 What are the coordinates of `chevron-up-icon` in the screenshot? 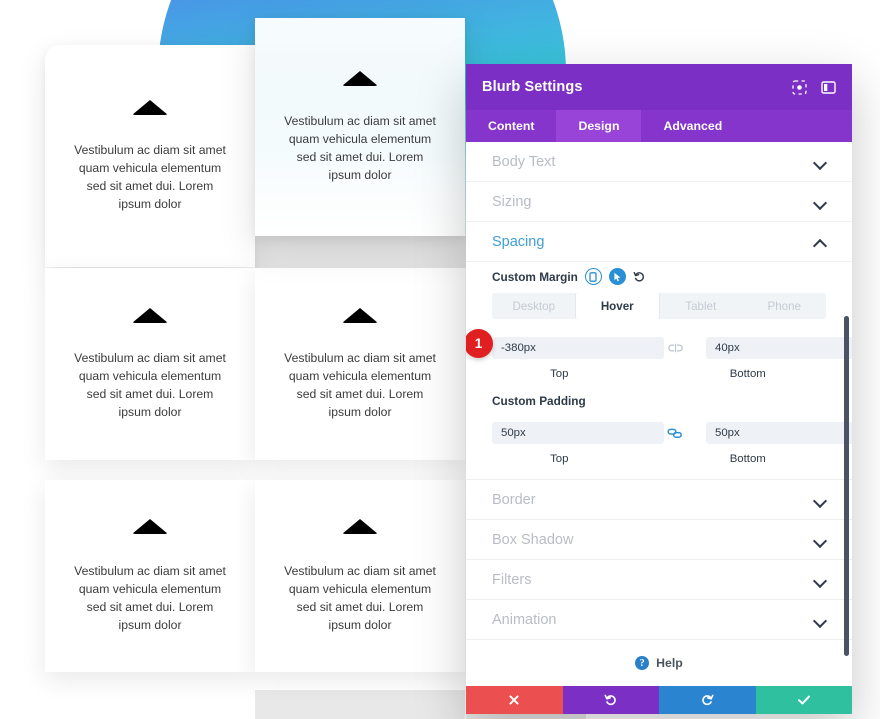 It's located at (820, 242).